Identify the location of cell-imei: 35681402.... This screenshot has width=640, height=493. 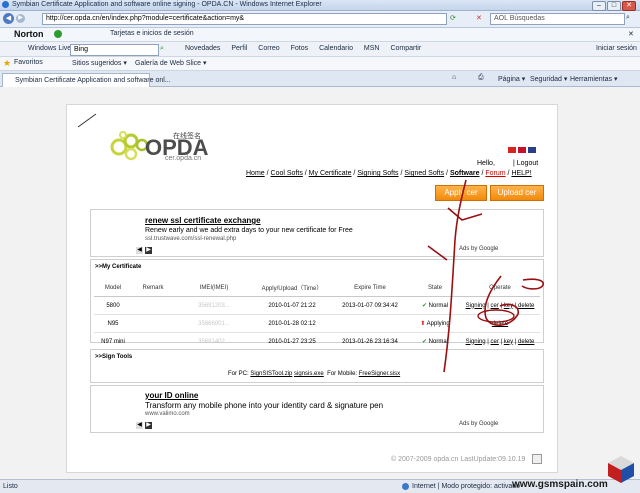
(214, 341).